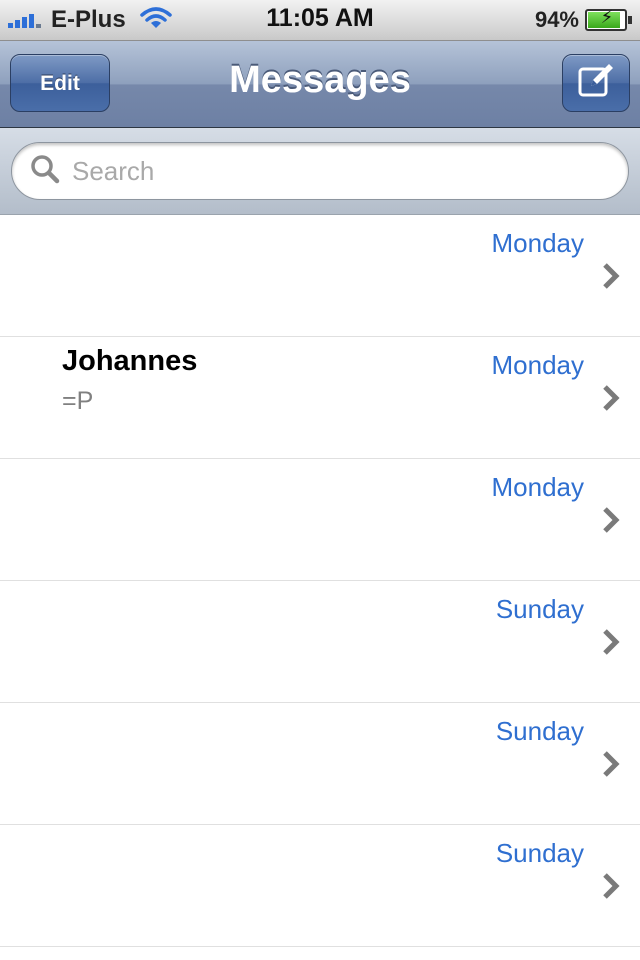 This screenshot has width=640, height=960. Describe the element at coordinates (320, 80) in the screenshot. I see `page-title: Messages` at that location.